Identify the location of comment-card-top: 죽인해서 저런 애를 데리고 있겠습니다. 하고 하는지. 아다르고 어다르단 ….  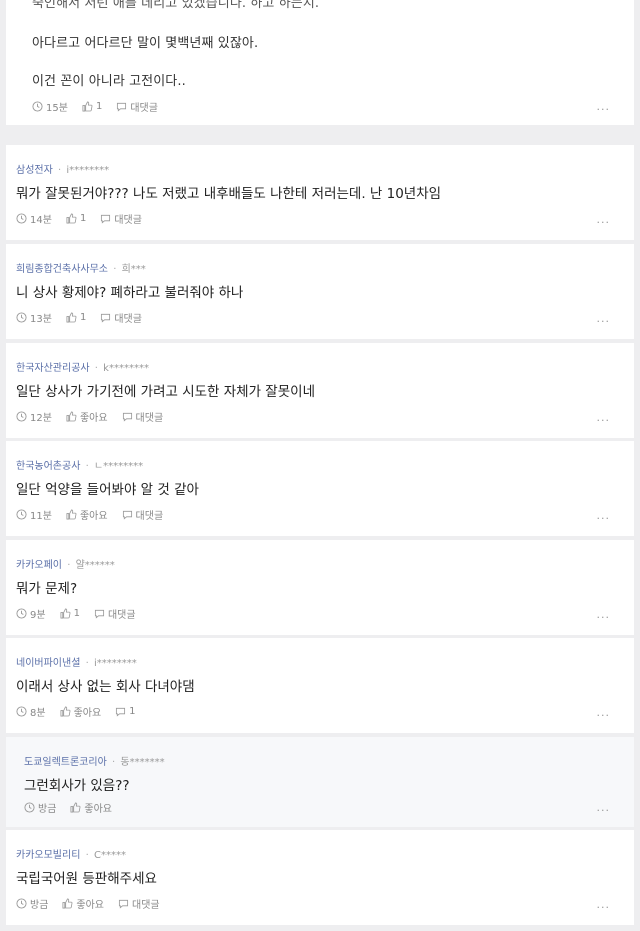
(320, 62).